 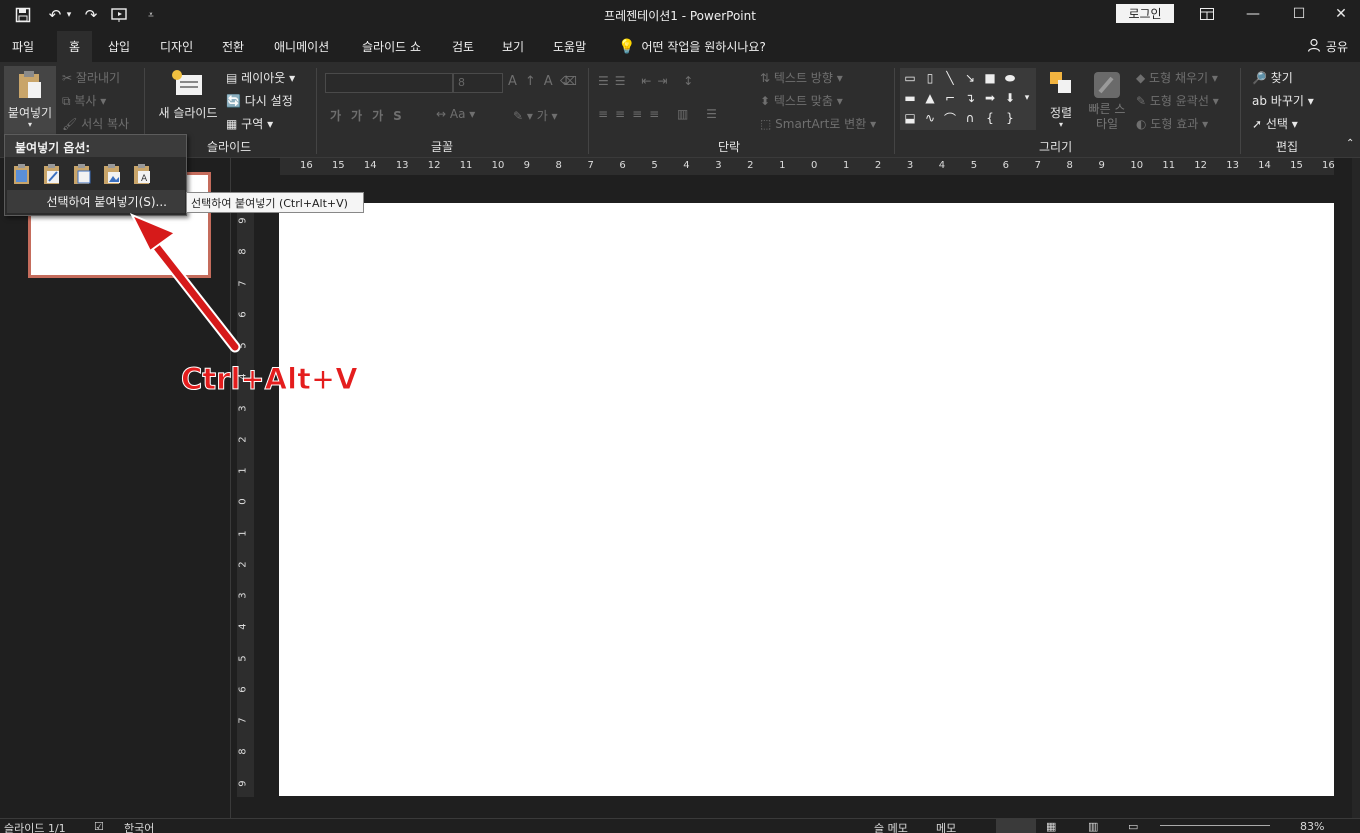 I want to click on right-arrow-shape-icon: ➡, so click(x=990, y=98).